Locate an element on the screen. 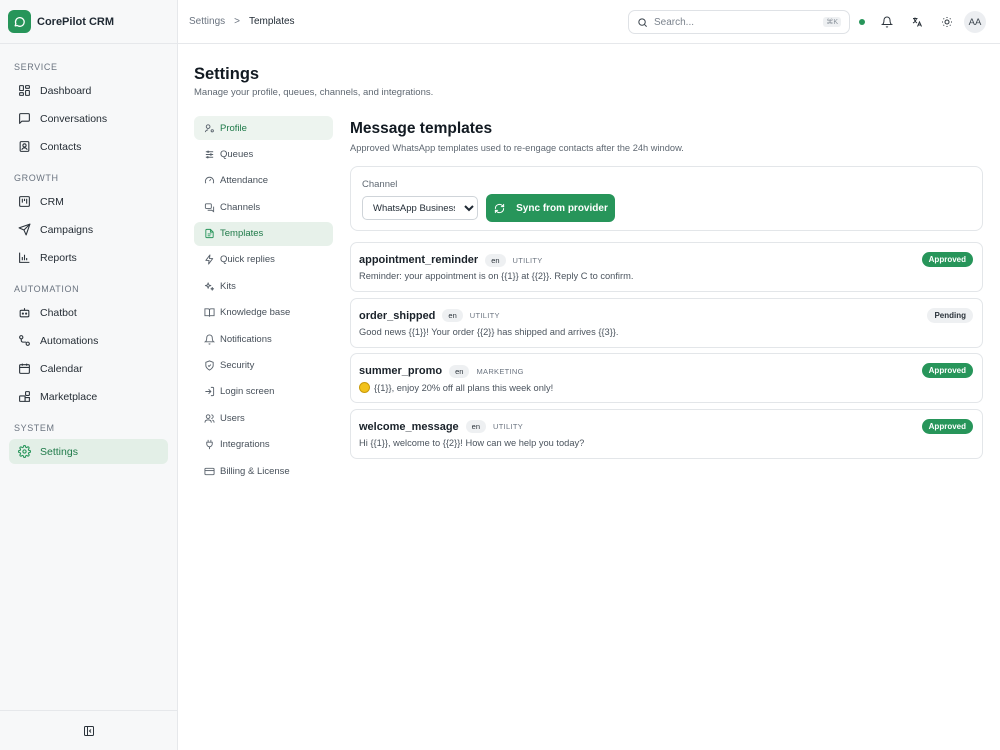  template-category: MARKETING is located at coordinates (500, 371).